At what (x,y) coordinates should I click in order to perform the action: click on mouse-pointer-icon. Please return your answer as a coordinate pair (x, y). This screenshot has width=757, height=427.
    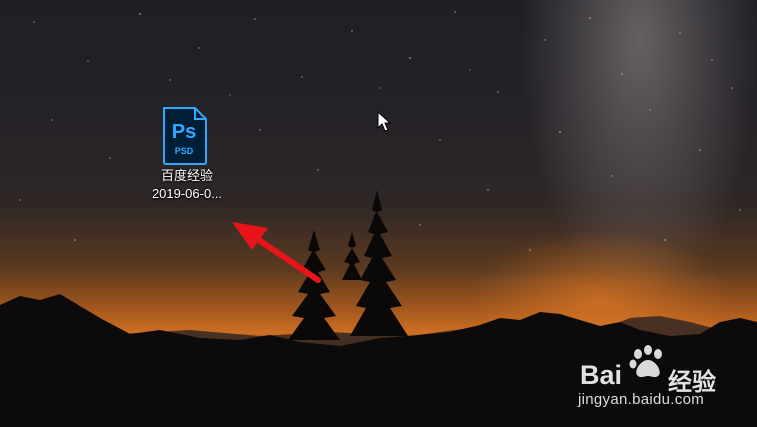
    Looking at the image, I should click on (384, 121).